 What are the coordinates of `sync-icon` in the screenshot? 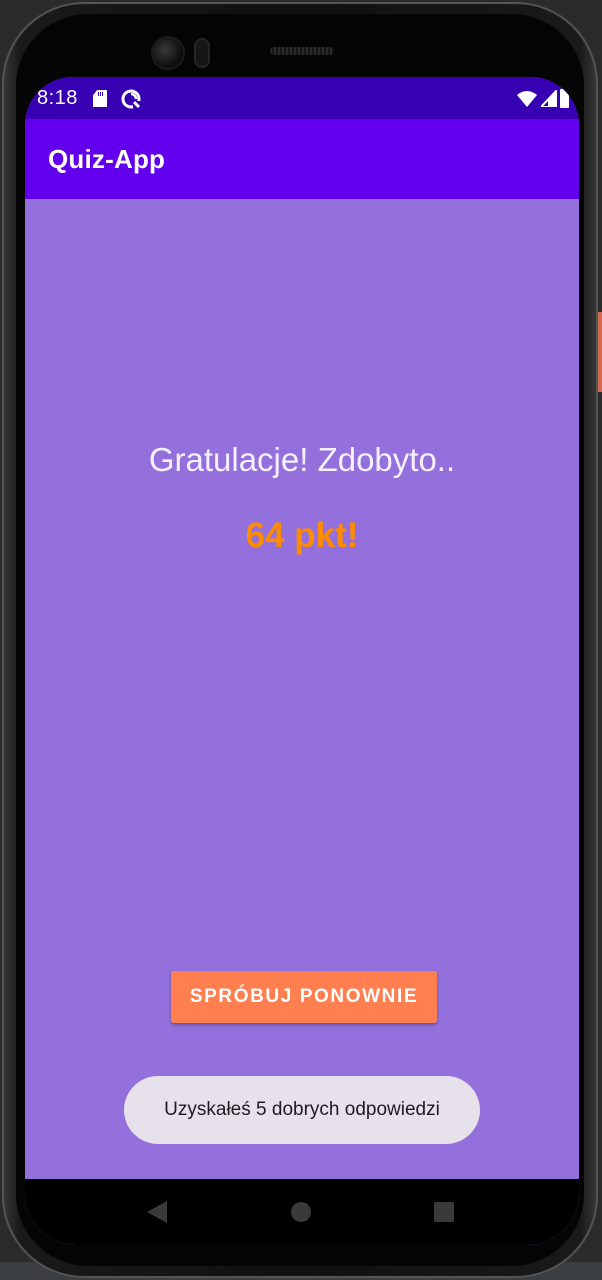 It's located at (131, 99).